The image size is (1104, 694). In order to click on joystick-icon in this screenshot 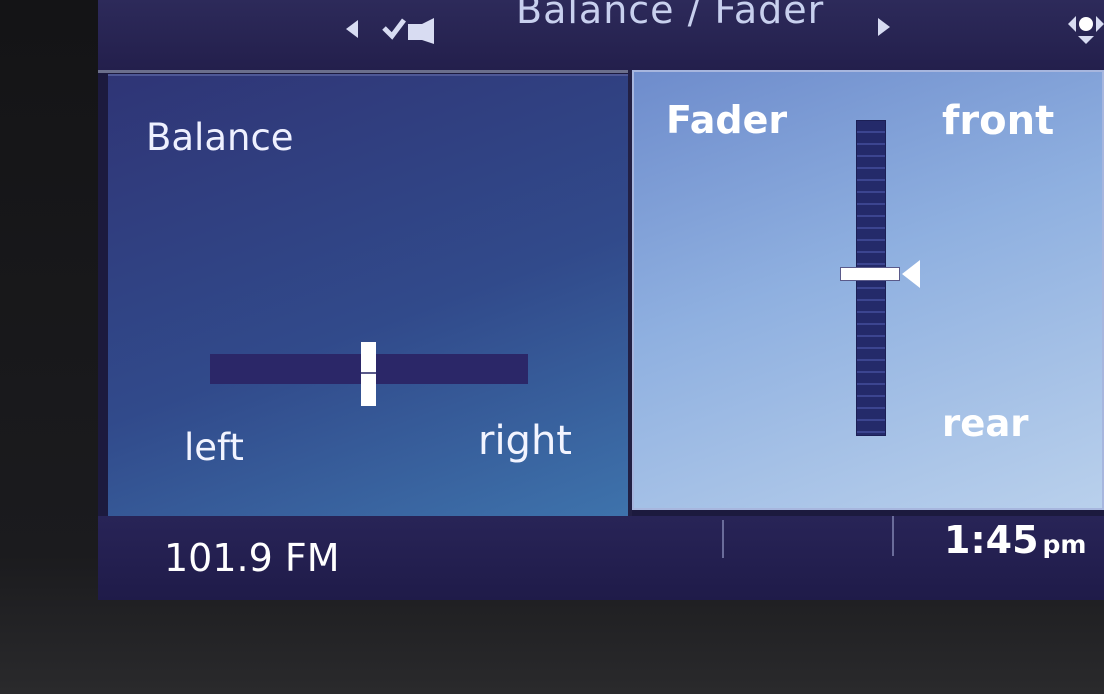, I will do `click(1085, 25)`.